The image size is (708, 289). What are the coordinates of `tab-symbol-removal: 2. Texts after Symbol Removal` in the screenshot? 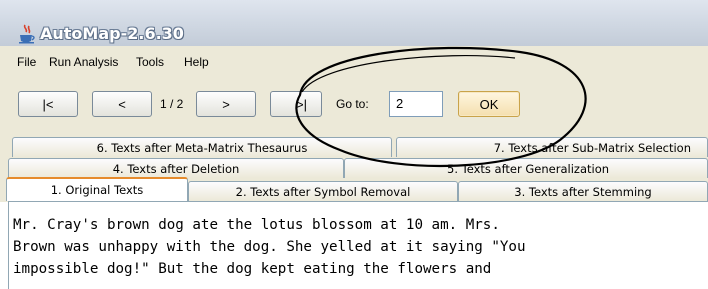 It's located at (323, 191).